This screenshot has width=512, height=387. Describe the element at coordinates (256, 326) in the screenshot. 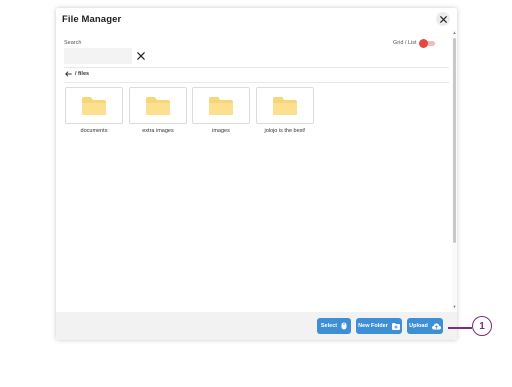

I see `dialog-footer: Select New Folder Upload` at that location.